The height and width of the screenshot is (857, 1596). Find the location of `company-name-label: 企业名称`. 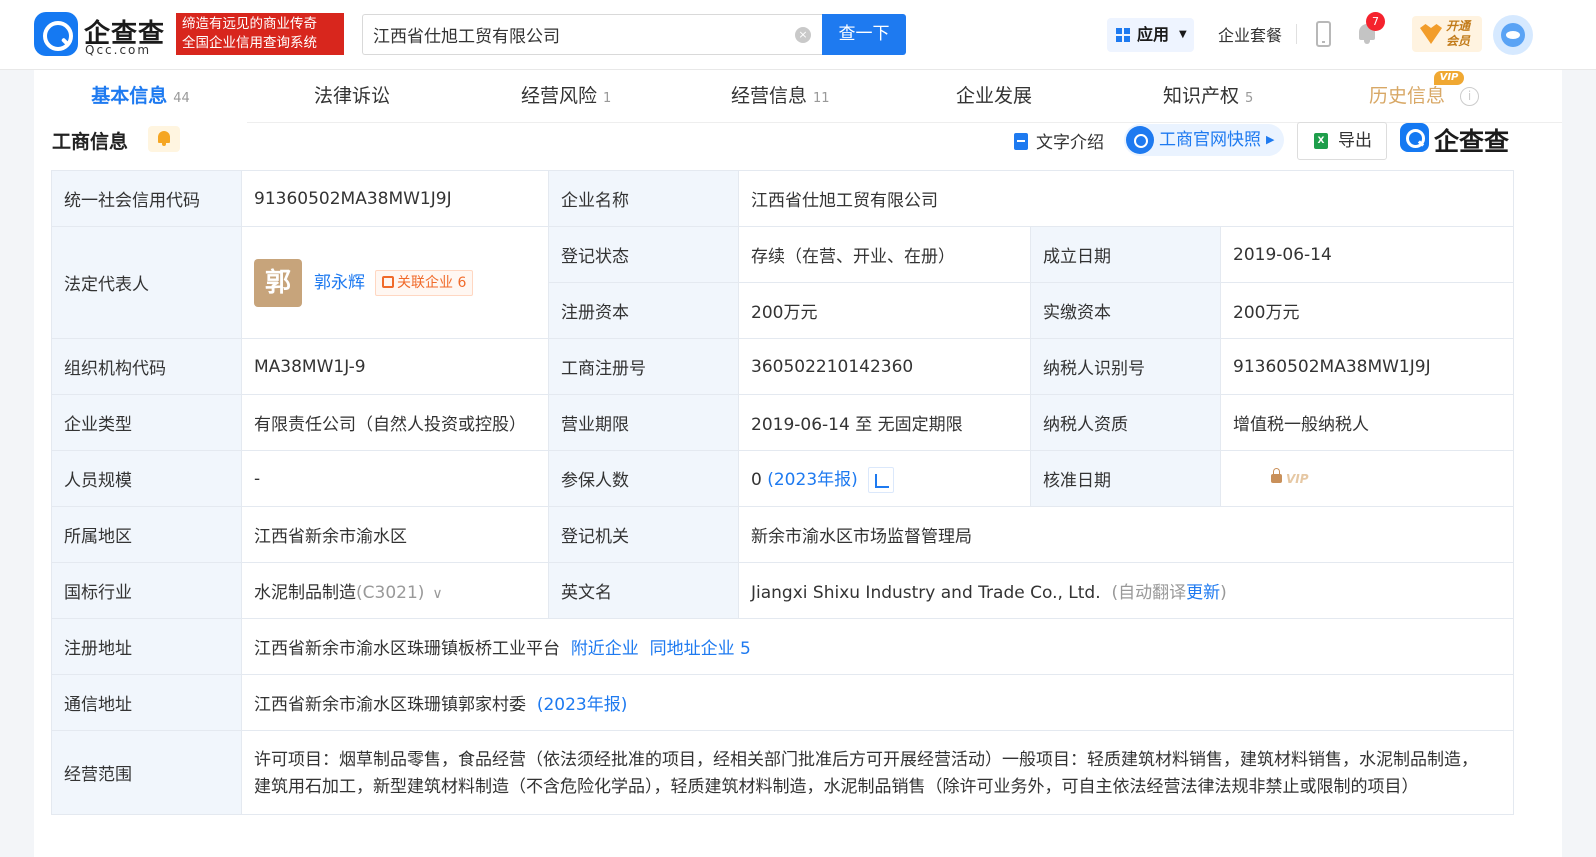

company-name-label: 企业名称 is located at coordinates (643, 198).